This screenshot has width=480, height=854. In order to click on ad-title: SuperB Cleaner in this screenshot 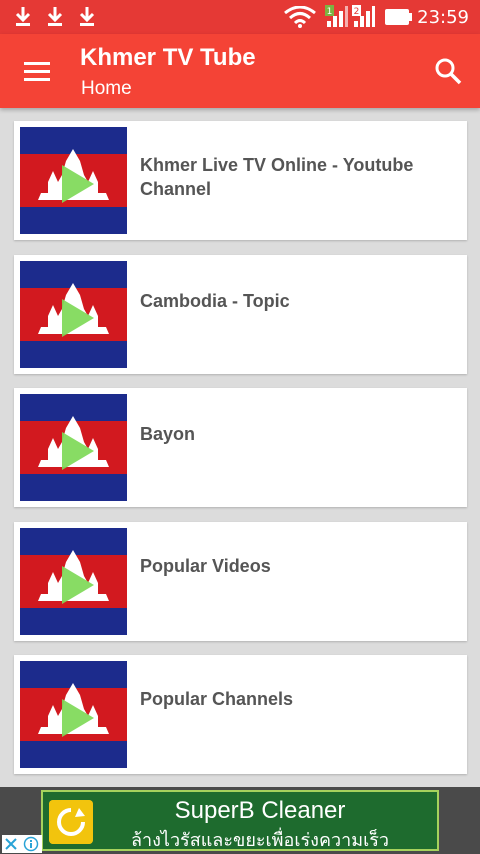, I will do `click(260, 810)`.